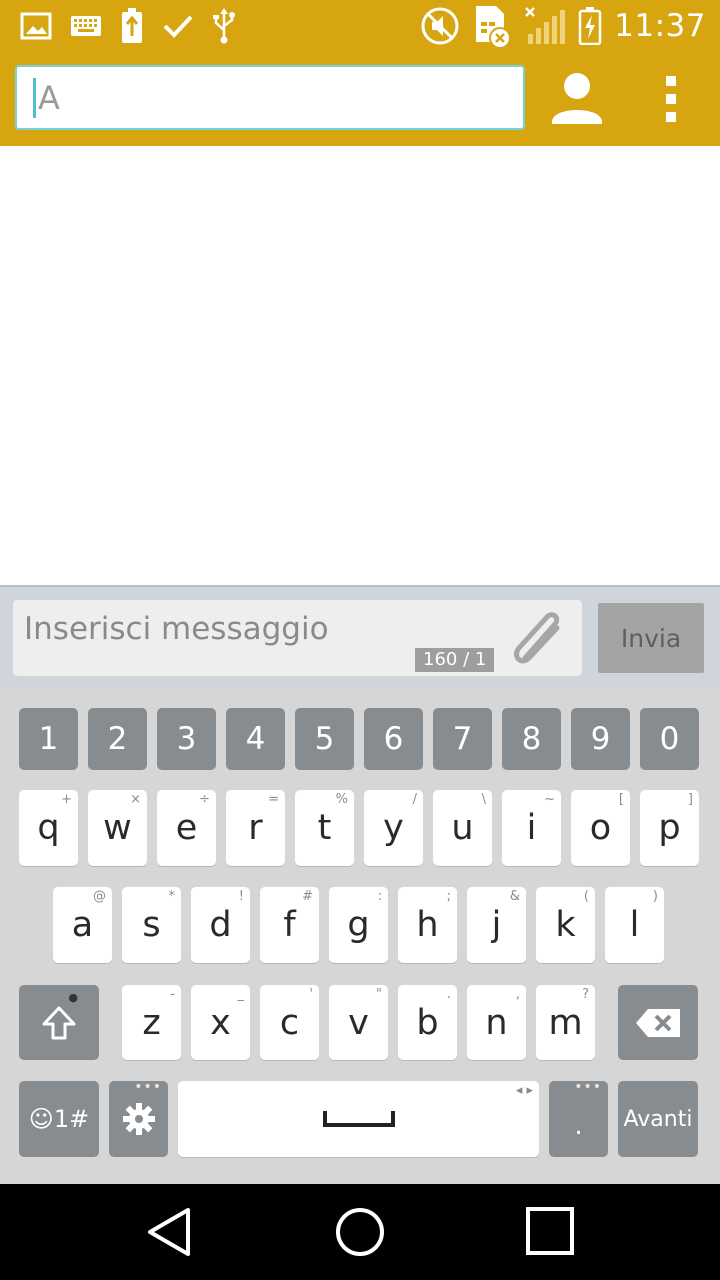 This screenshot has height=1280, width=720. I want to click on key-label: c, so click(289, 1022).